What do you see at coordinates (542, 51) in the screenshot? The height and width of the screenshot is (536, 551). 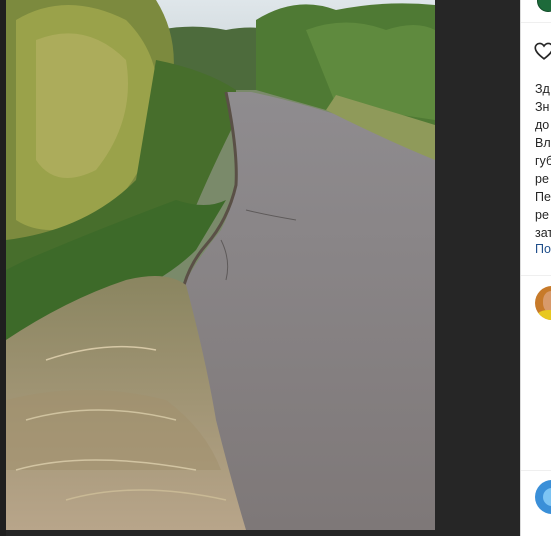 I see `heart-icon` at bounding box center [542, 51].